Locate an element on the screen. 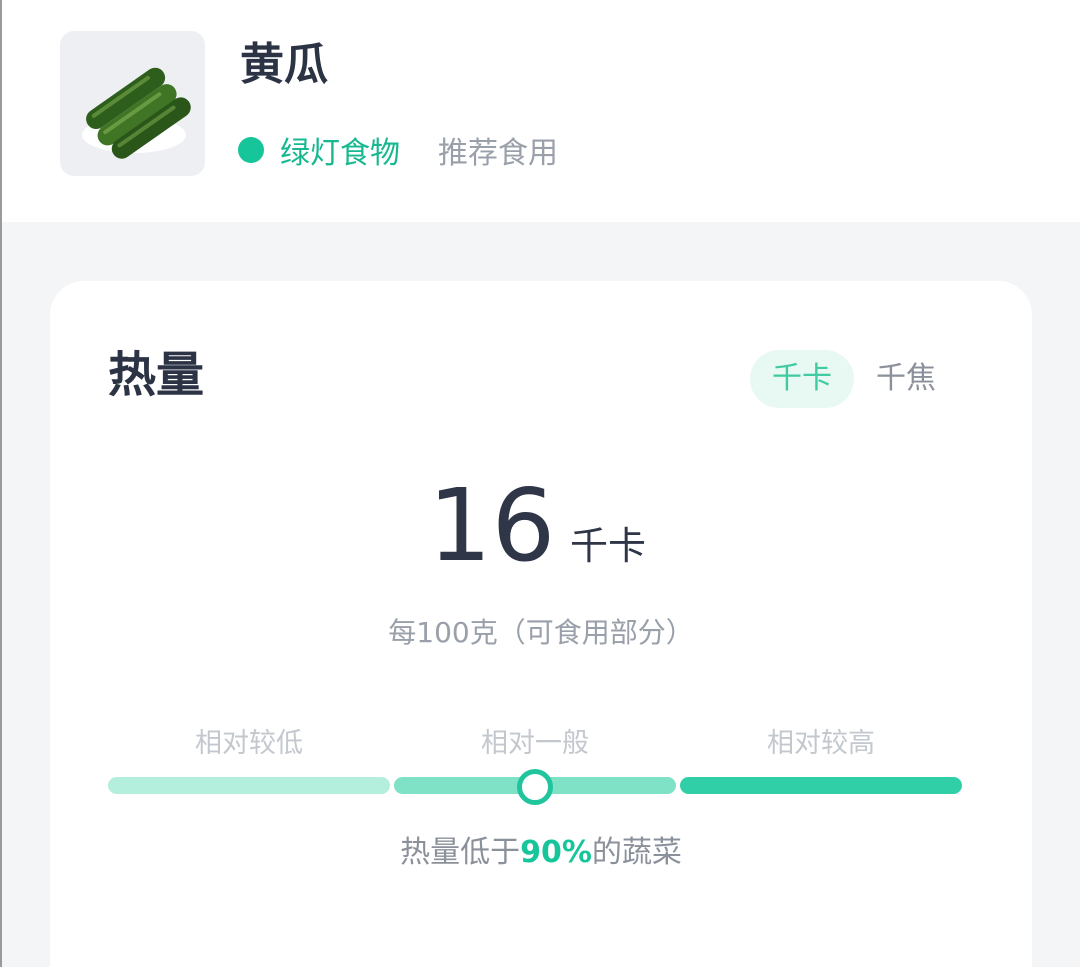  level-label-high: 相对较高 is located at coordinates (821, 743).